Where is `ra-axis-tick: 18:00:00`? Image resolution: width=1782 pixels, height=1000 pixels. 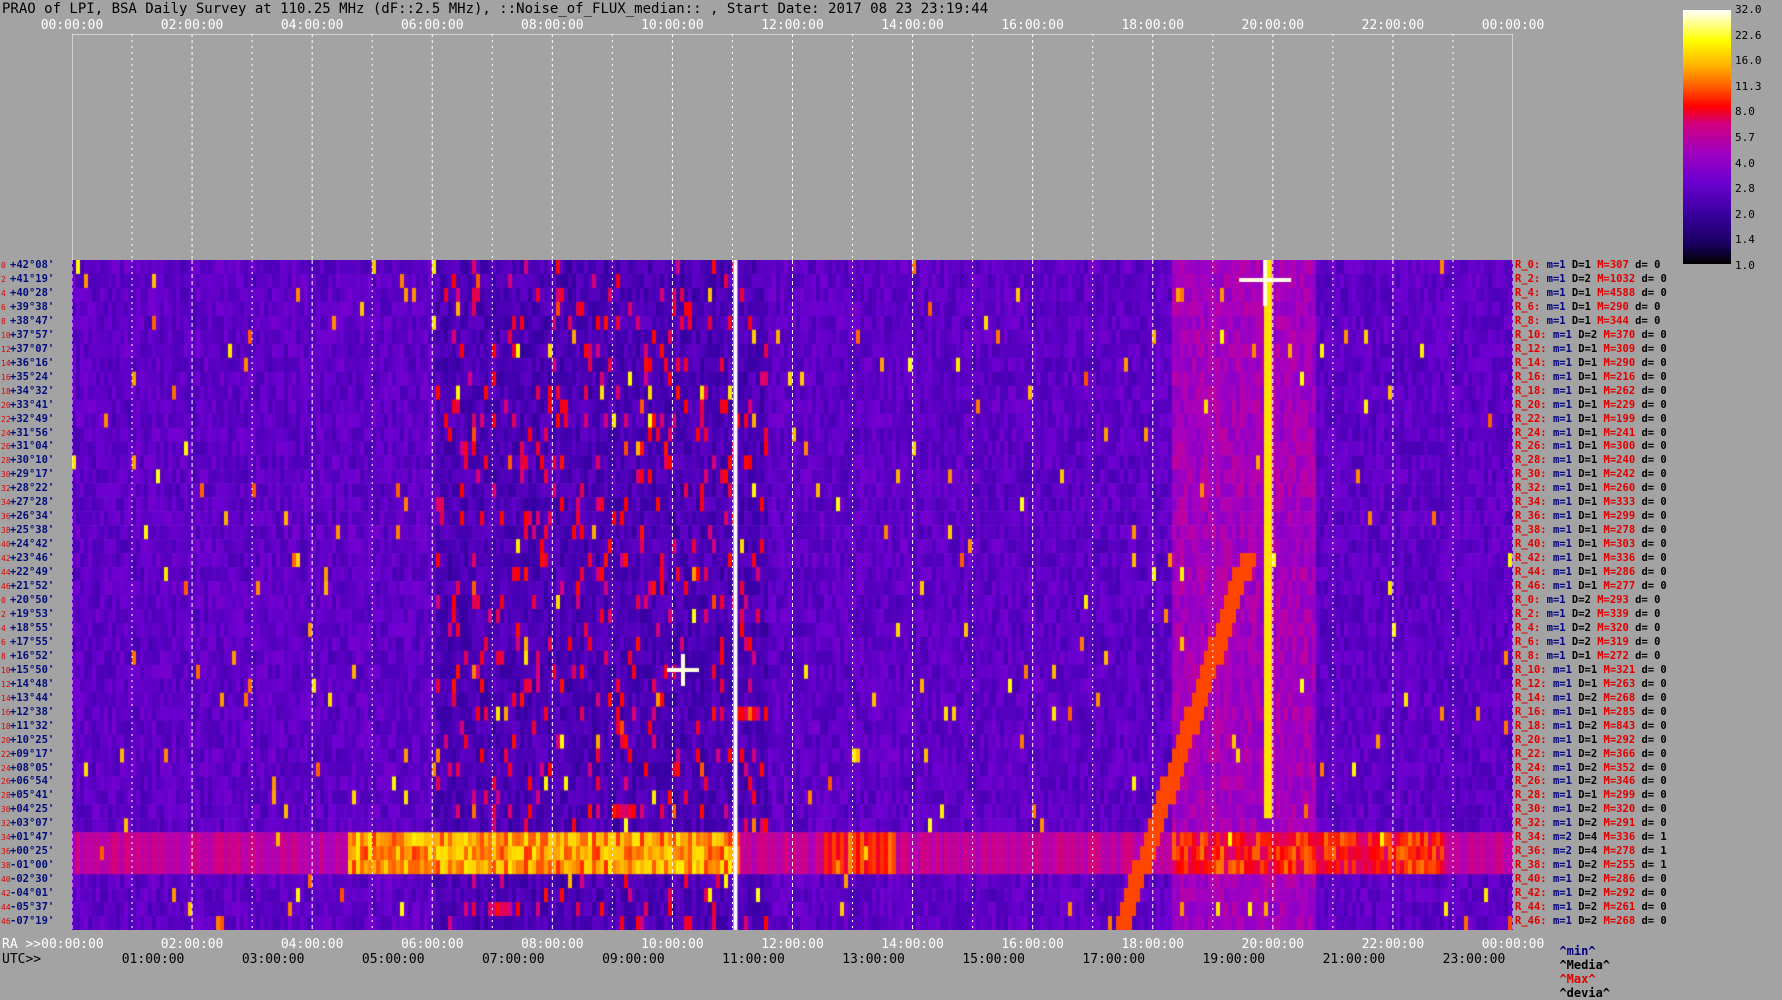
ra-axis-tick: 18:00:00 is located at coordinates (1153, 944).